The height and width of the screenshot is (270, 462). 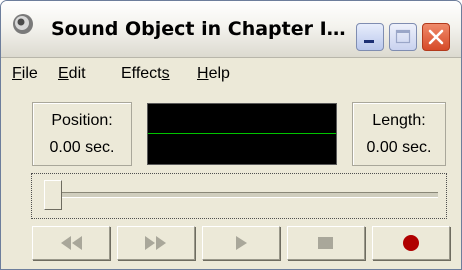 What do you see at coordinates (370, 37) in the screenshot?
I see `minimize-button` at bounding box center [370, 37].